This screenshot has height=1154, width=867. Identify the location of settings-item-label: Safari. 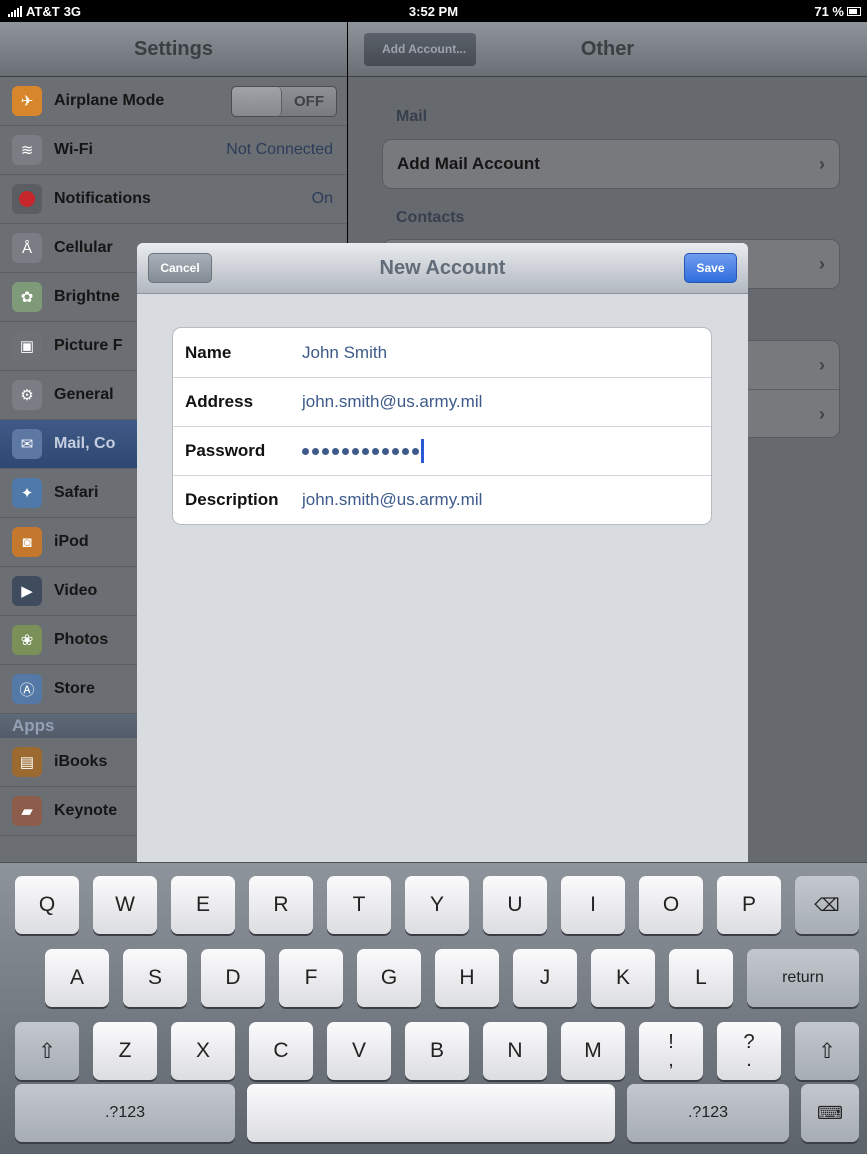
(76, 492).